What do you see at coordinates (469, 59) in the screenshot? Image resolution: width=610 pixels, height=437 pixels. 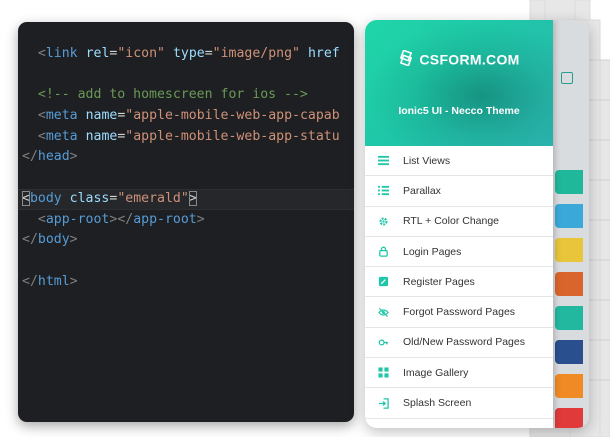 I see `brand-name: CSFORM.COM` at bounding box center [469, 59].